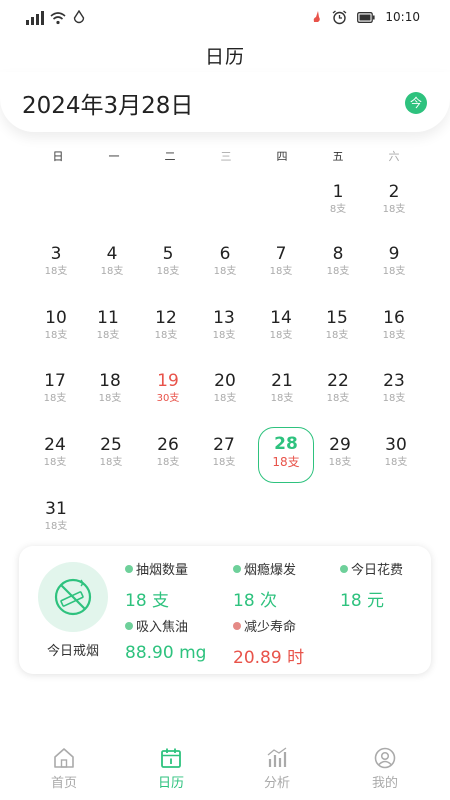  What do you see at coordinates (110, 396) in the screenshot?
I see `calendar-day: 18 18支` at bounding box center [110, 396].